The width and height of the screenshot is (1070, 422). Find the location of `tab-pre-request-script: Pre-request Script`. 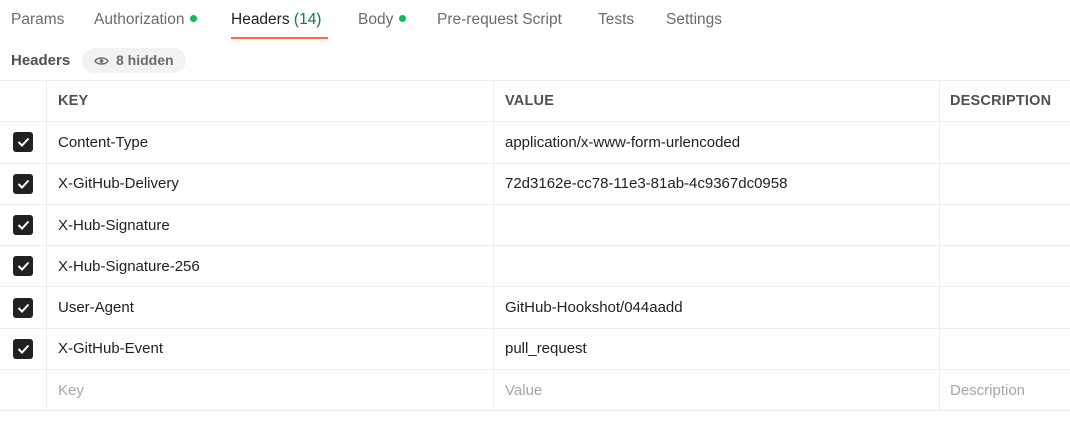

tab-pre-request-script: Pre-request Script is located at coordinates (499, 21).